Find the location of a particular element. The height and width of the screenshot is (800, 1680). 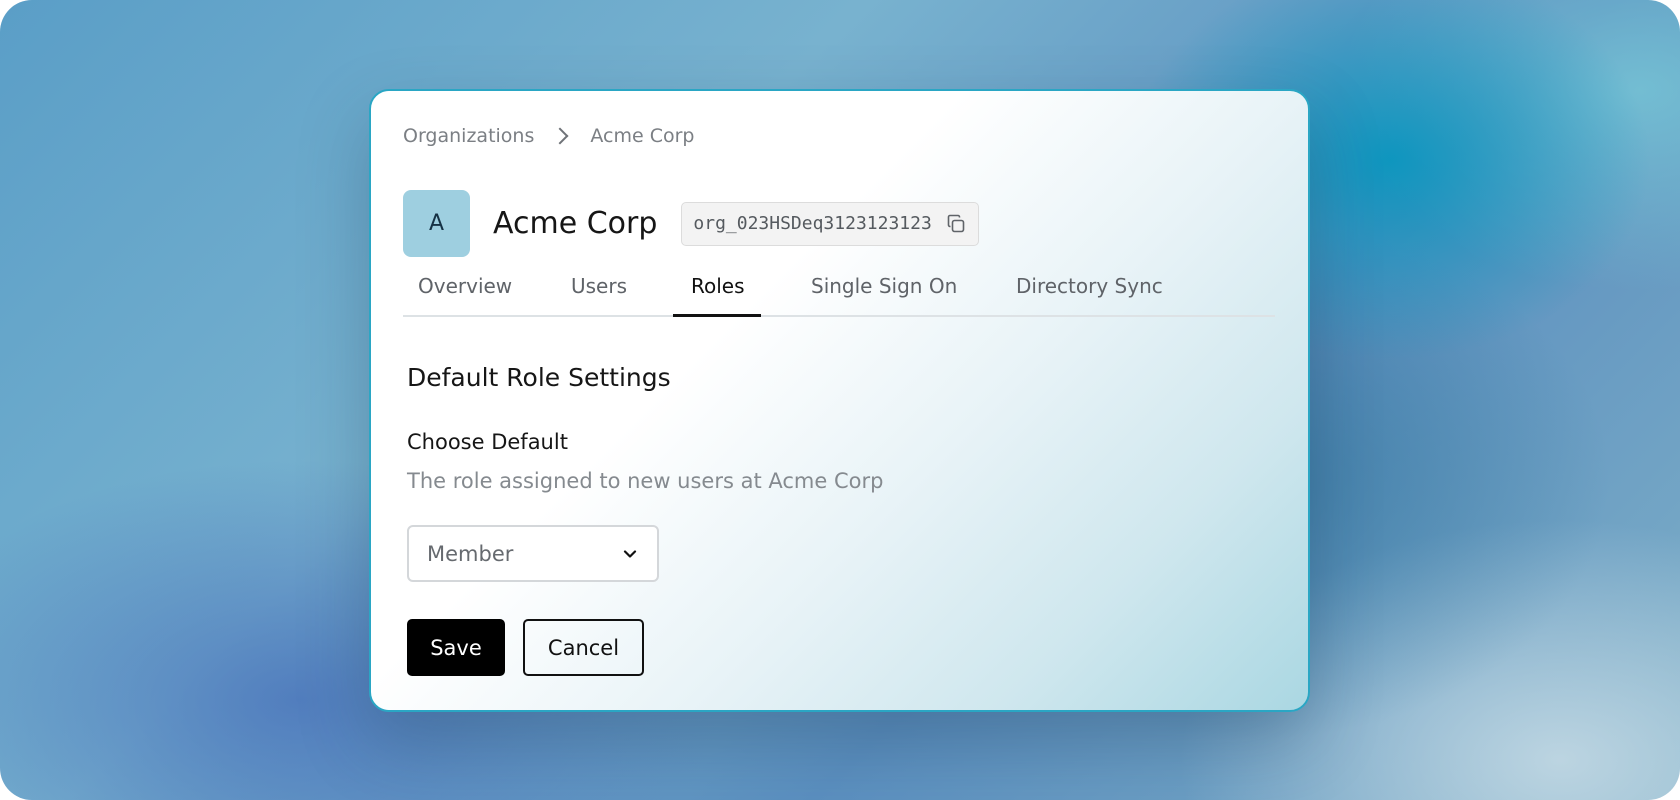

default-role-select: Member is located at coordinates (533, 553).